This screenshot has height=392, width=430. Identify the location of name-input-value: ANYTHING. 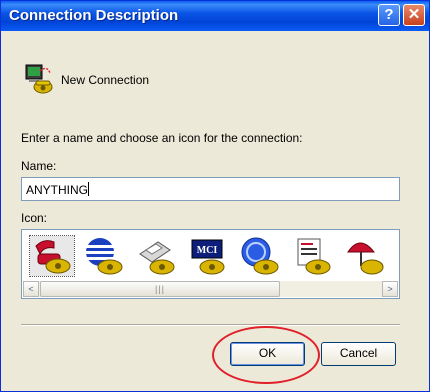
(57, 190).